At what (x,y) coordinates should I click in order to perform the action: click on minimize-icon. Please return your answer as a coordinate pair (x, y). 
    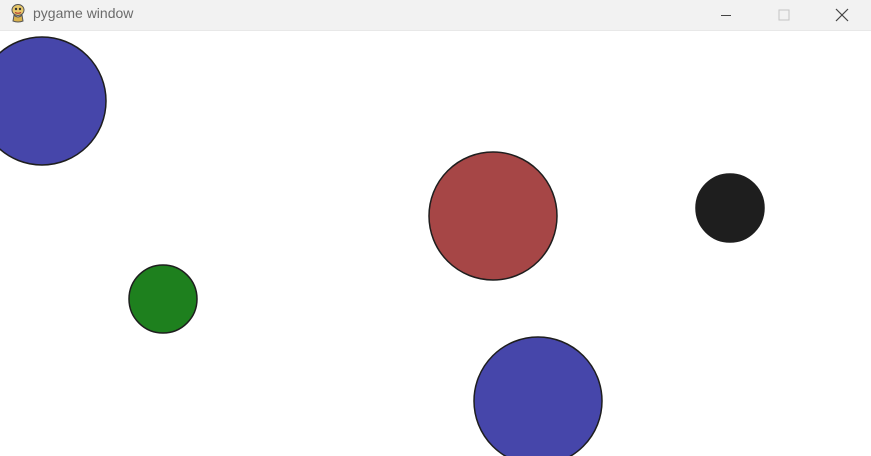
    Looking at the image, I should click on (726, 15).